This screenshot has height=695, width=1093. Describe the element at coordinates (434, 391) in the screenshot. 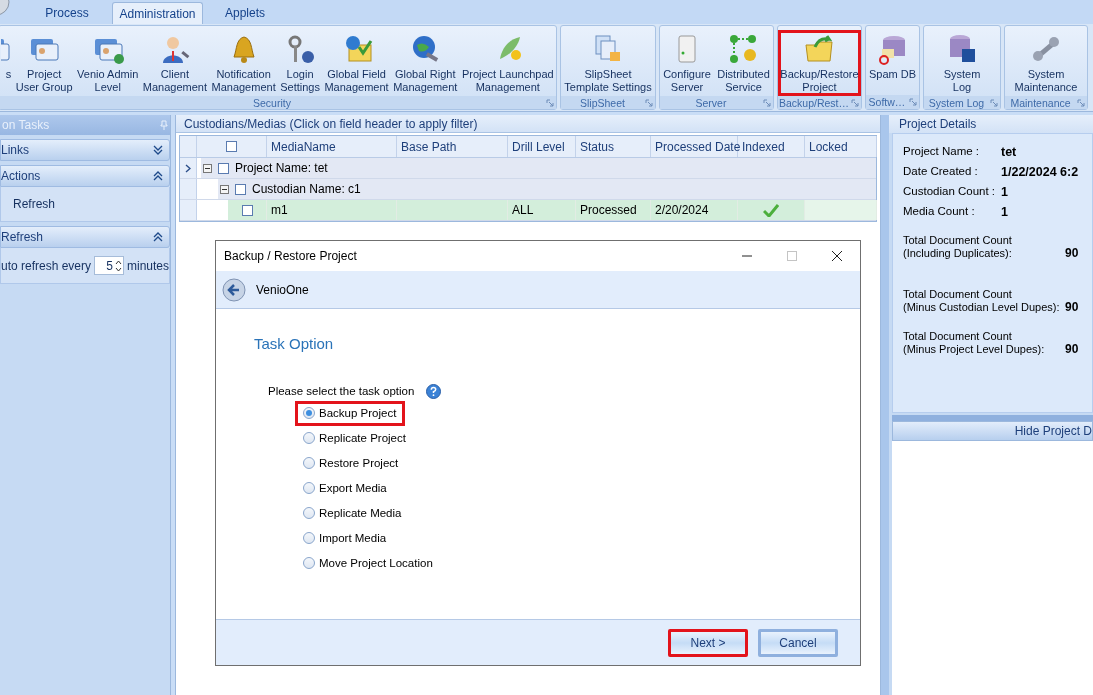

I see `help-icon` at that location.